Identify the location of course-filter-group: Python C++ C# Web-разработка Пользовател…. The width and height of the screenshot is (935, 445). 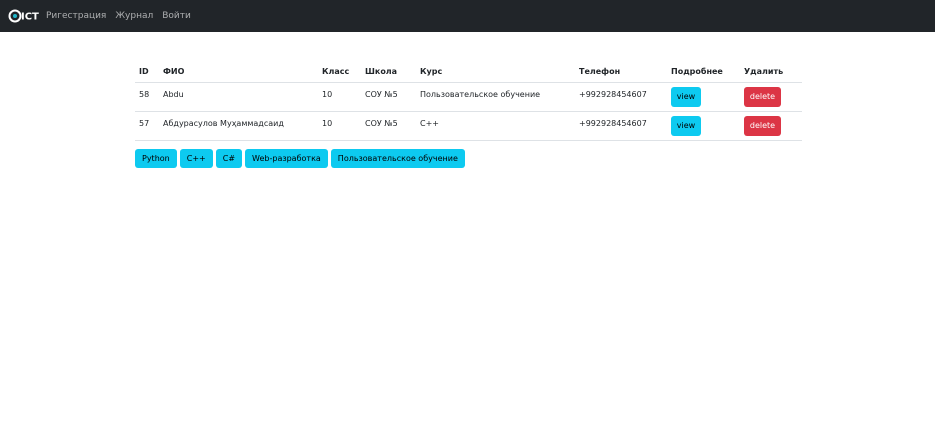
(300, 158).